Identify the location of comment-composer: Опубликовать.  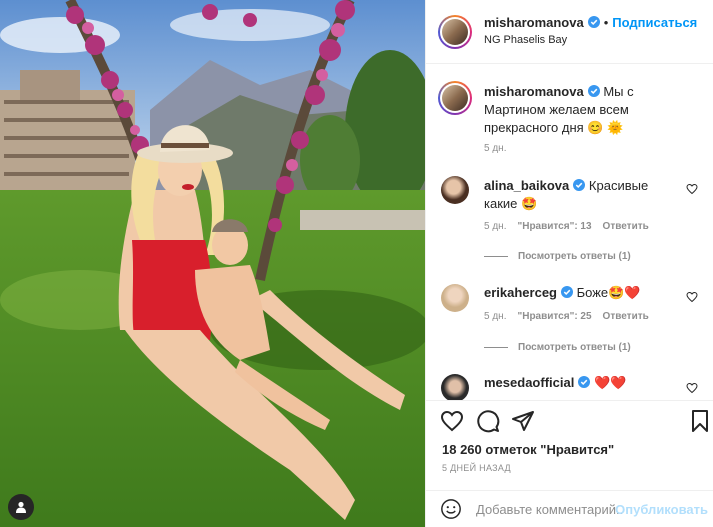
(569, 508).